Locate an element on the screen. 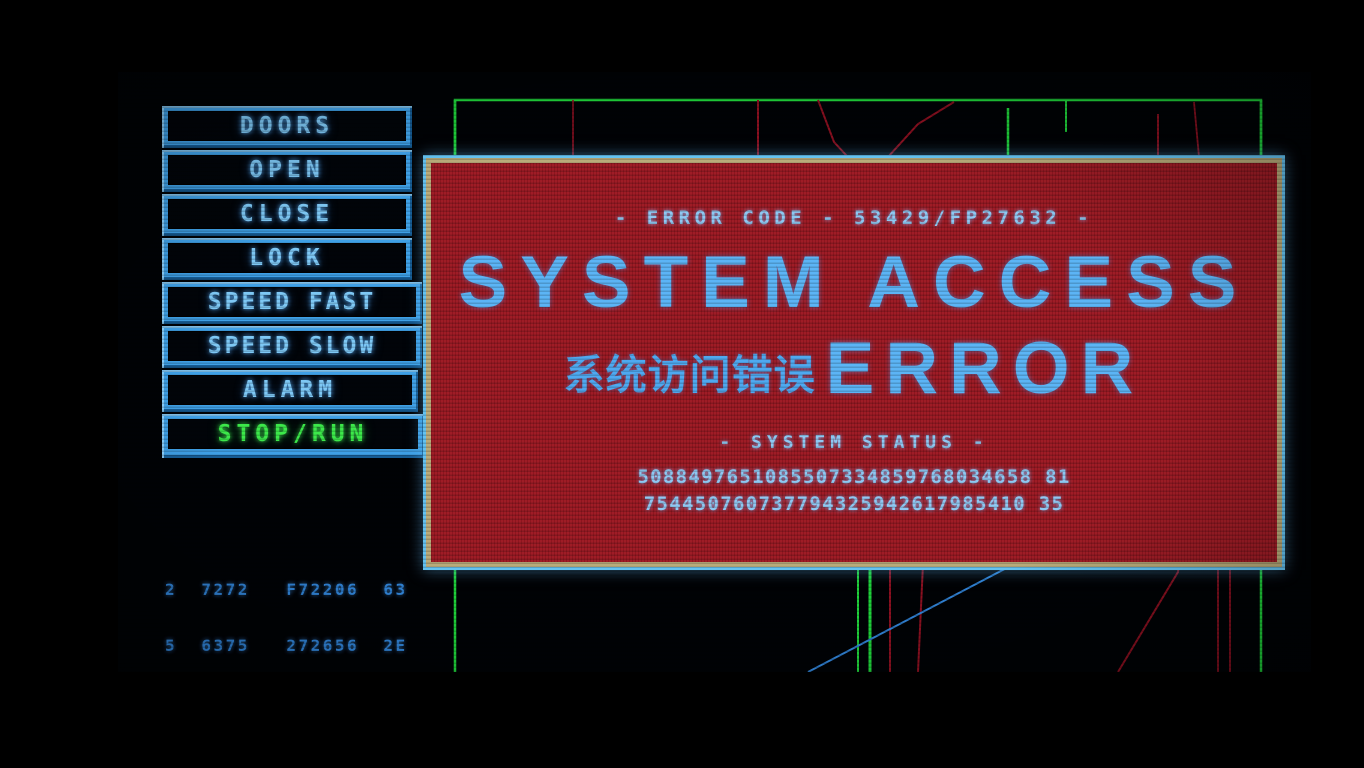  button-lock-inset: LOCK is located at coordinates (287, 258).